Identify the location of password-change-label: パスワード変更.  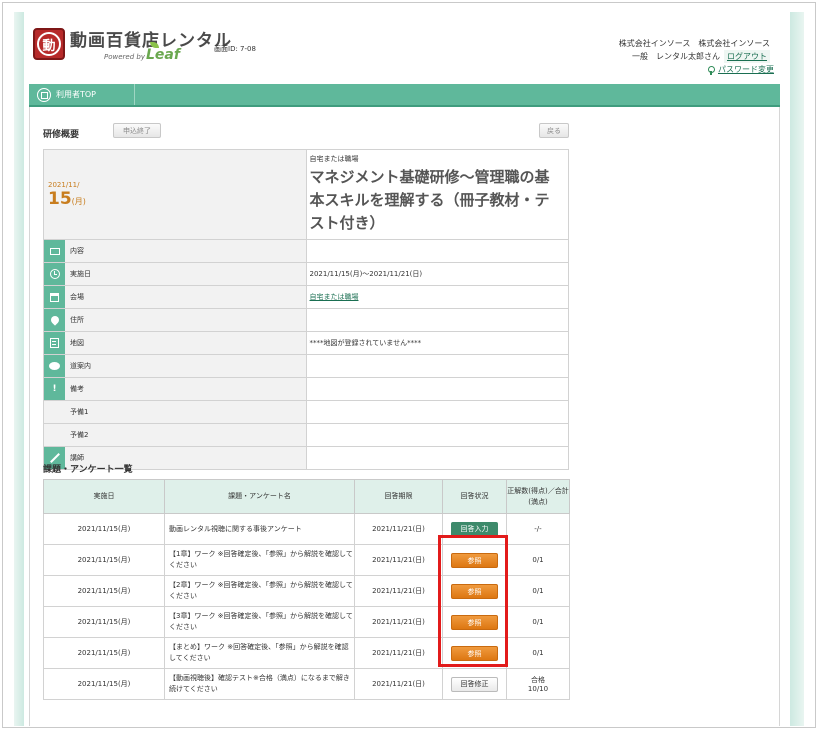
(746, 69).